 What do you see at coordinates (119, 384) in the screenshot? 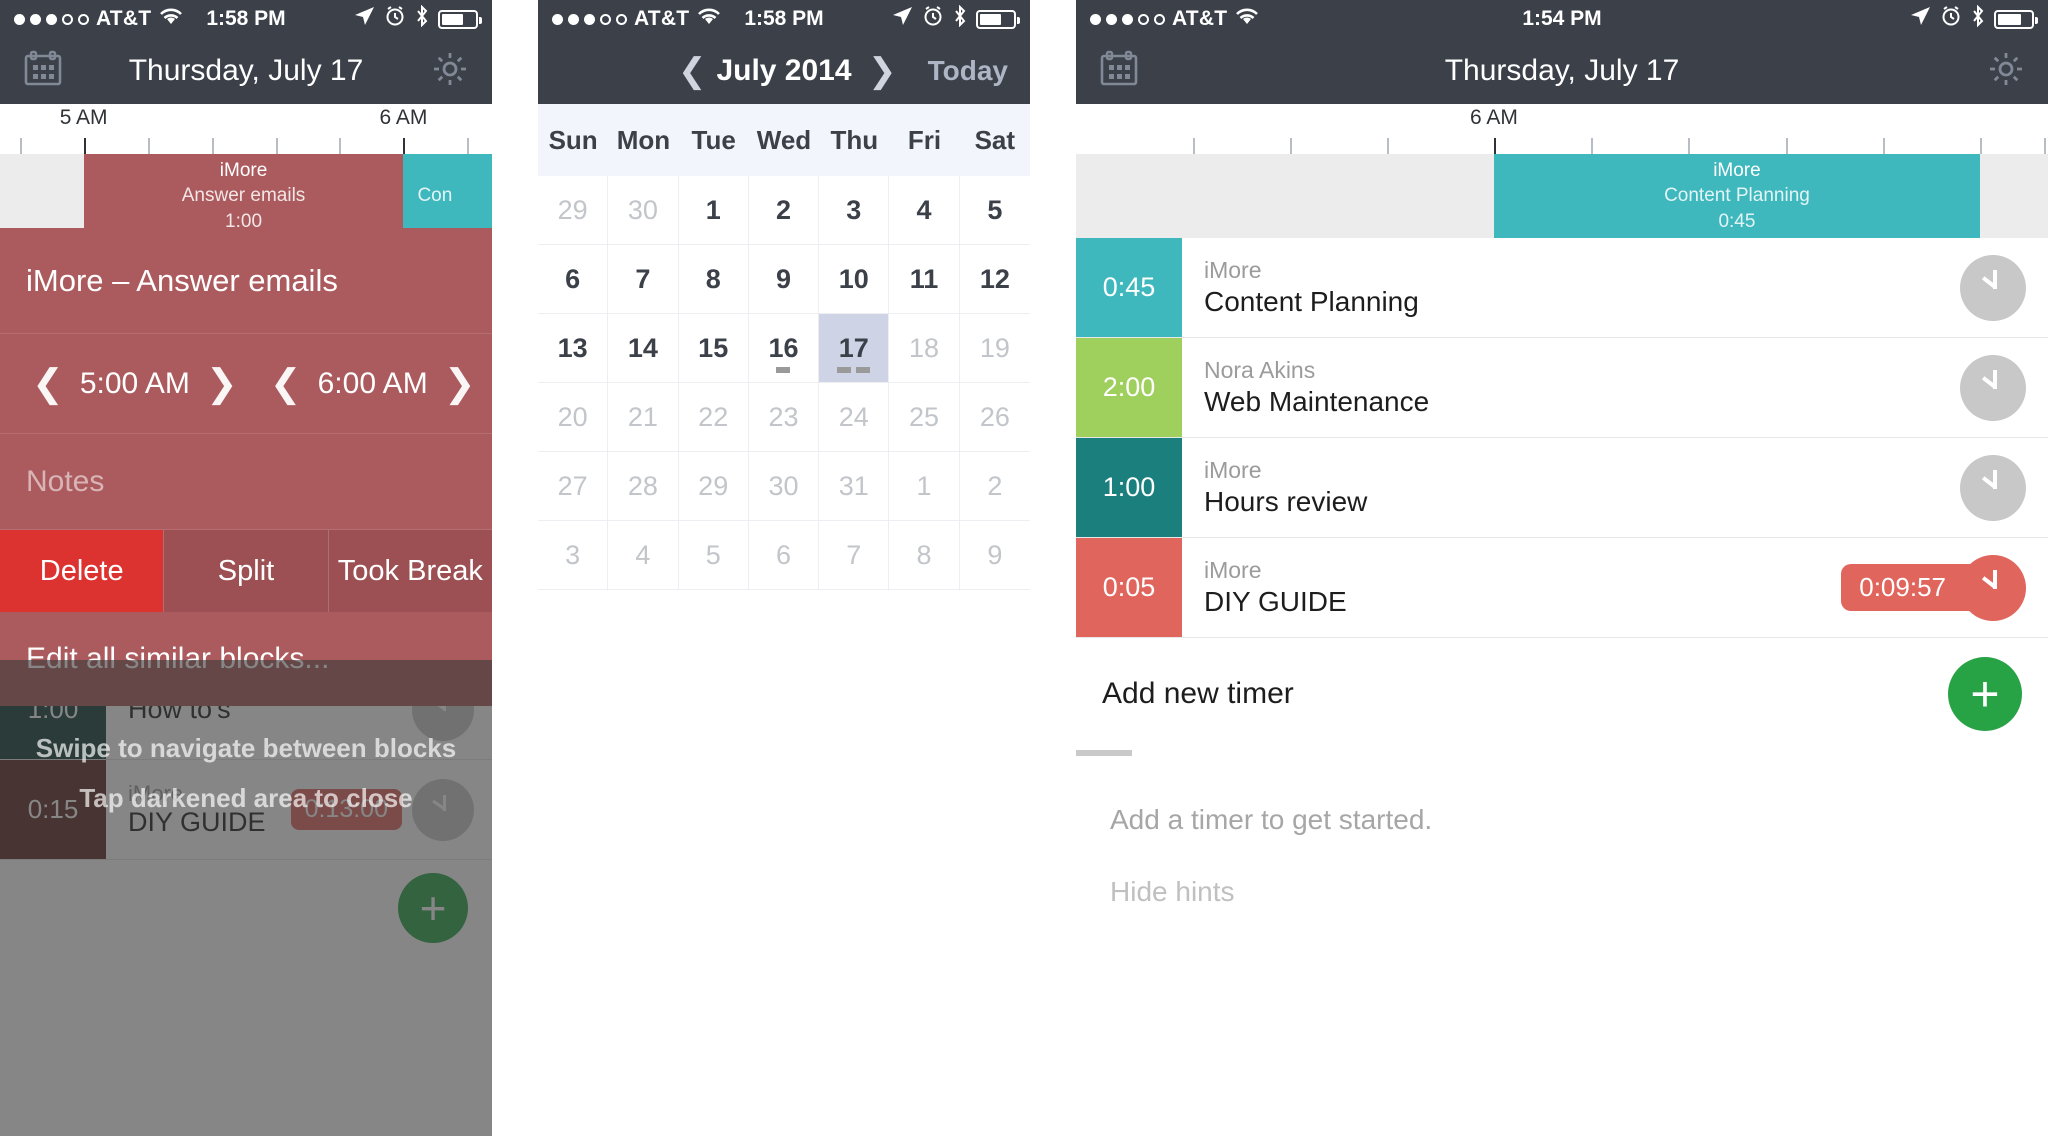
I see `start-time-stepper: ❮ 5:00 AM ❯` at bounding box center [119, 384].